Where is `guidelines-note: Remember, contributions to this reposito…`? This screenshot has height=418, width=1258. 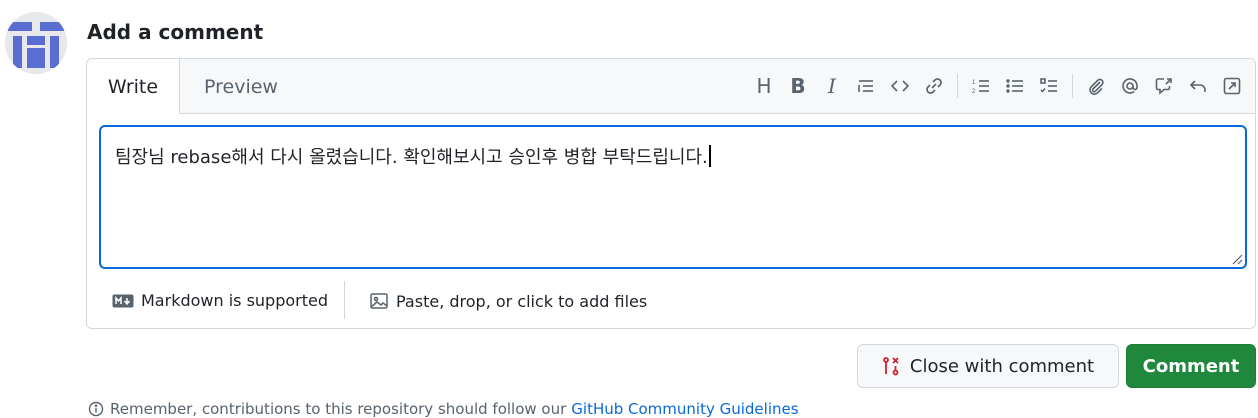 guidelines-note: Remember, contributions to this reposito… is located at coordinates (443, 409).